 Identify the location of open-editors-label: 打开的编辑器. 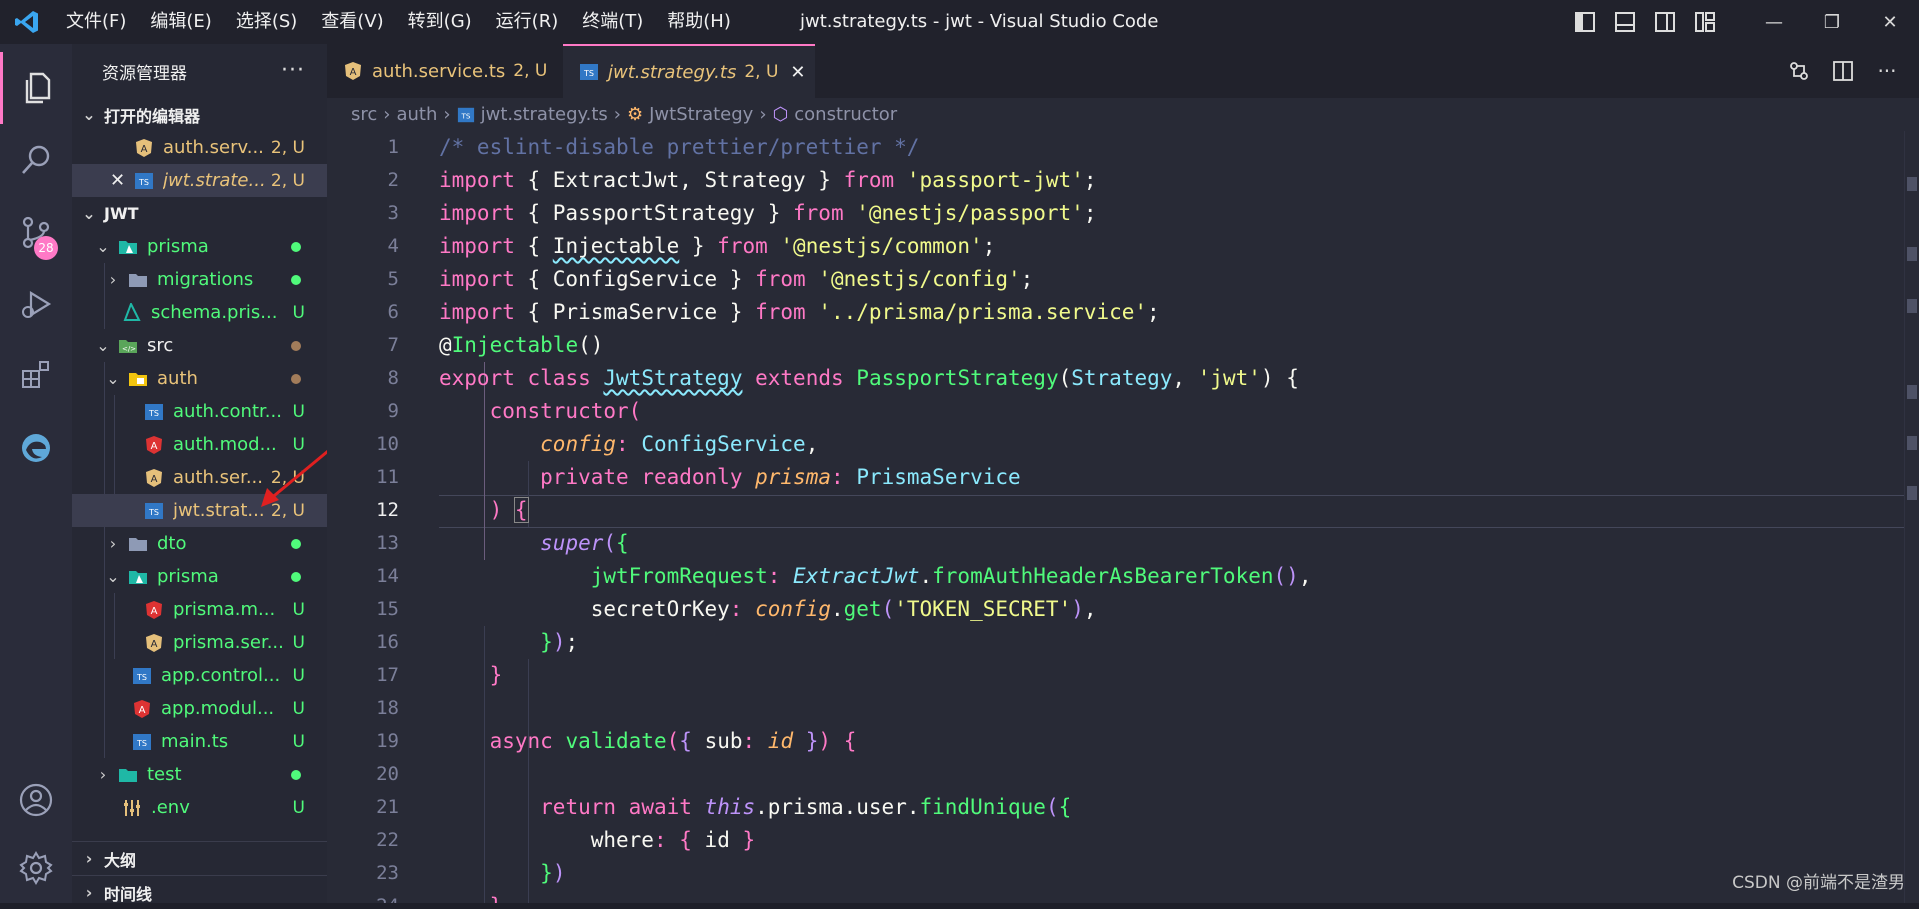
(152, 116).